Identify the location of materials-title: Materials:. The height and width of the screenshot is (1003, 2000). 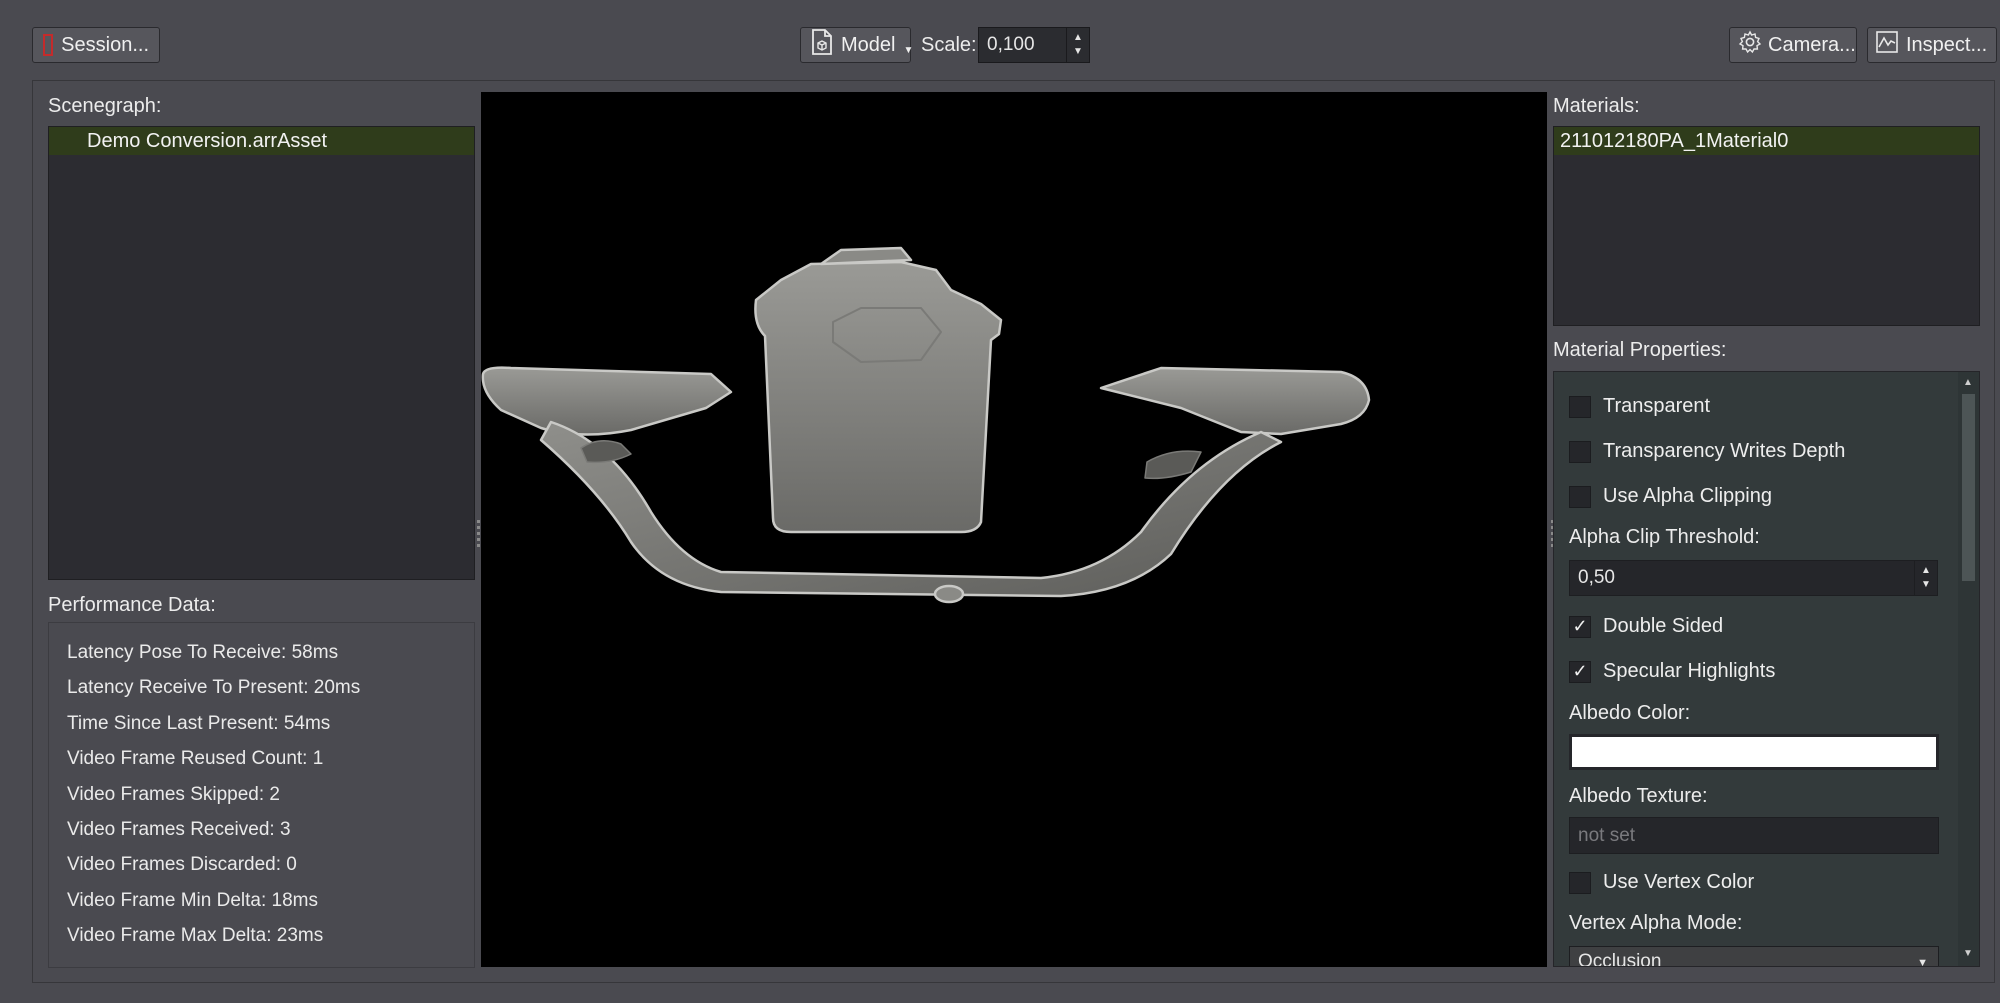
(1596, 106).